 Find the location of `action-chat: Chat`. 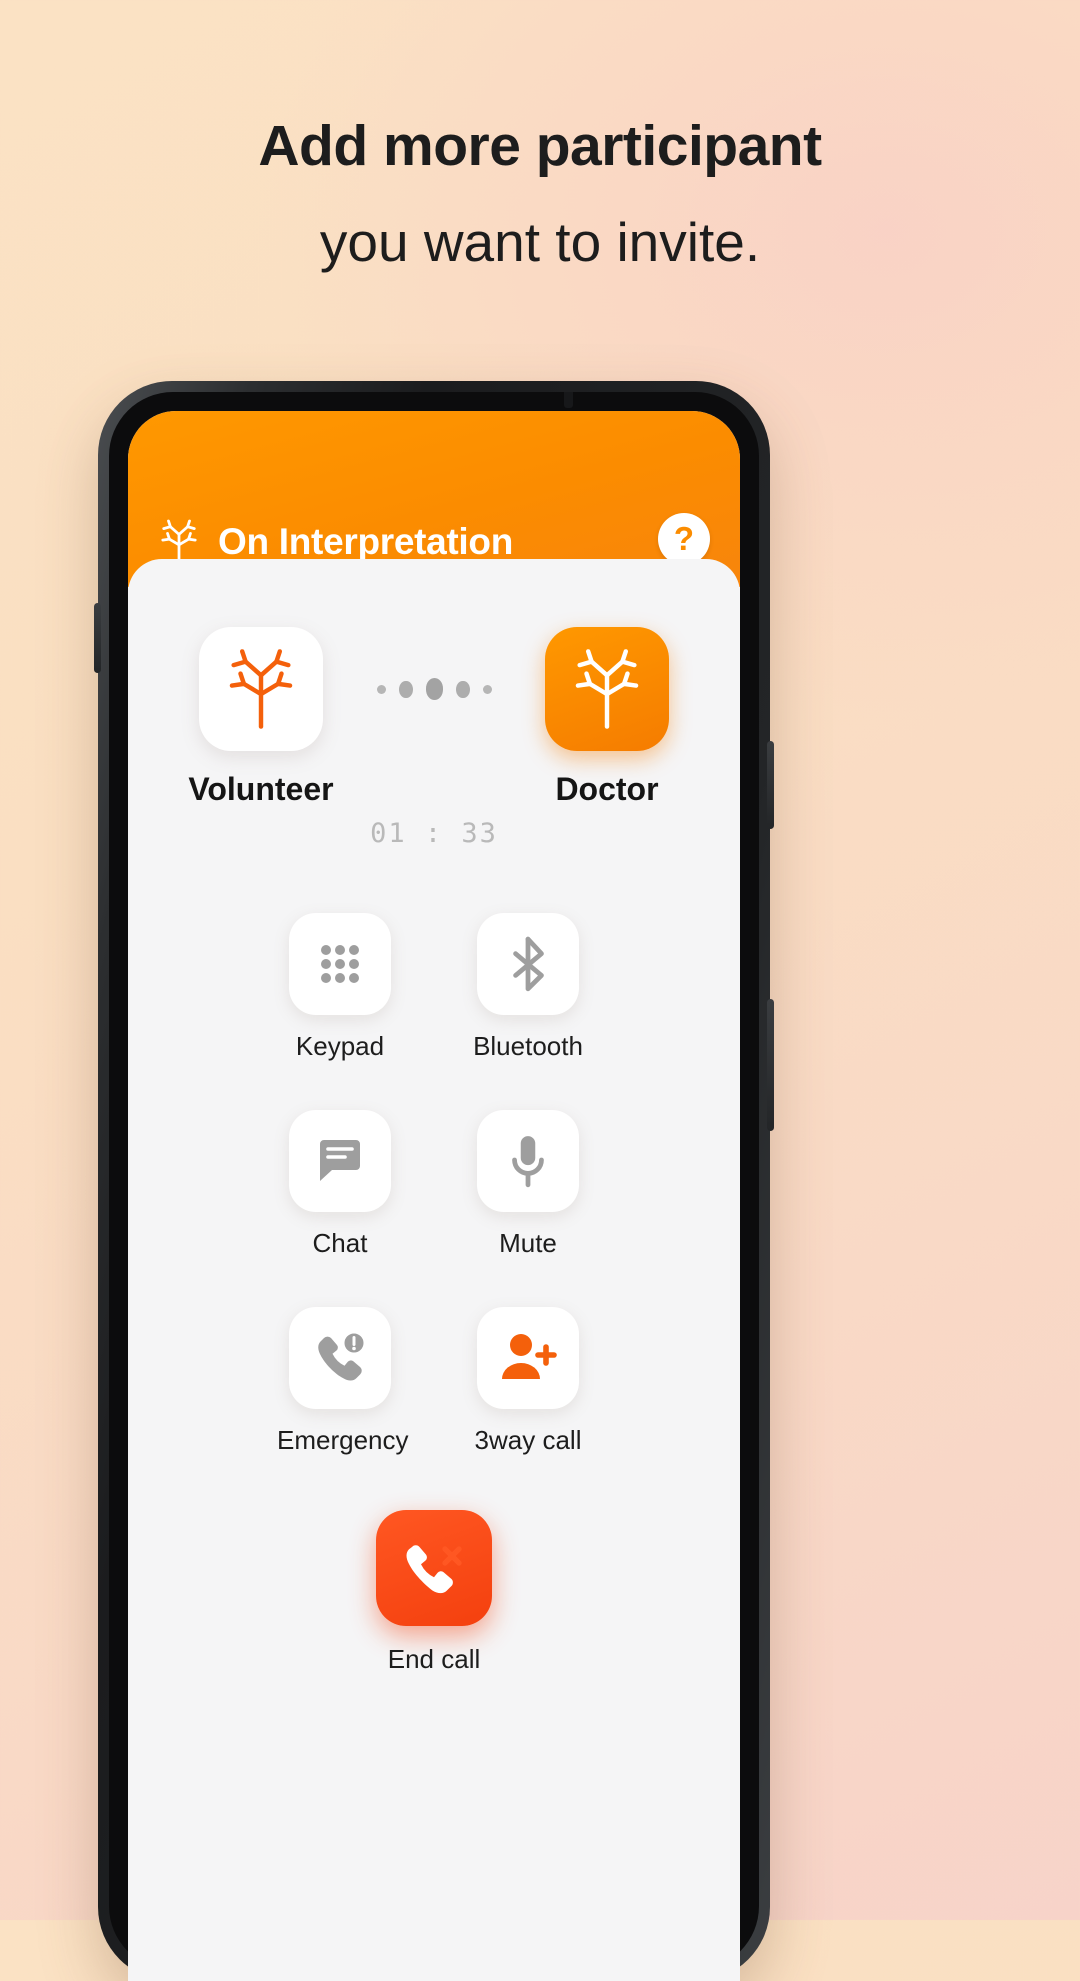

action-chat: Chat is located at coordinates (340, 1184).